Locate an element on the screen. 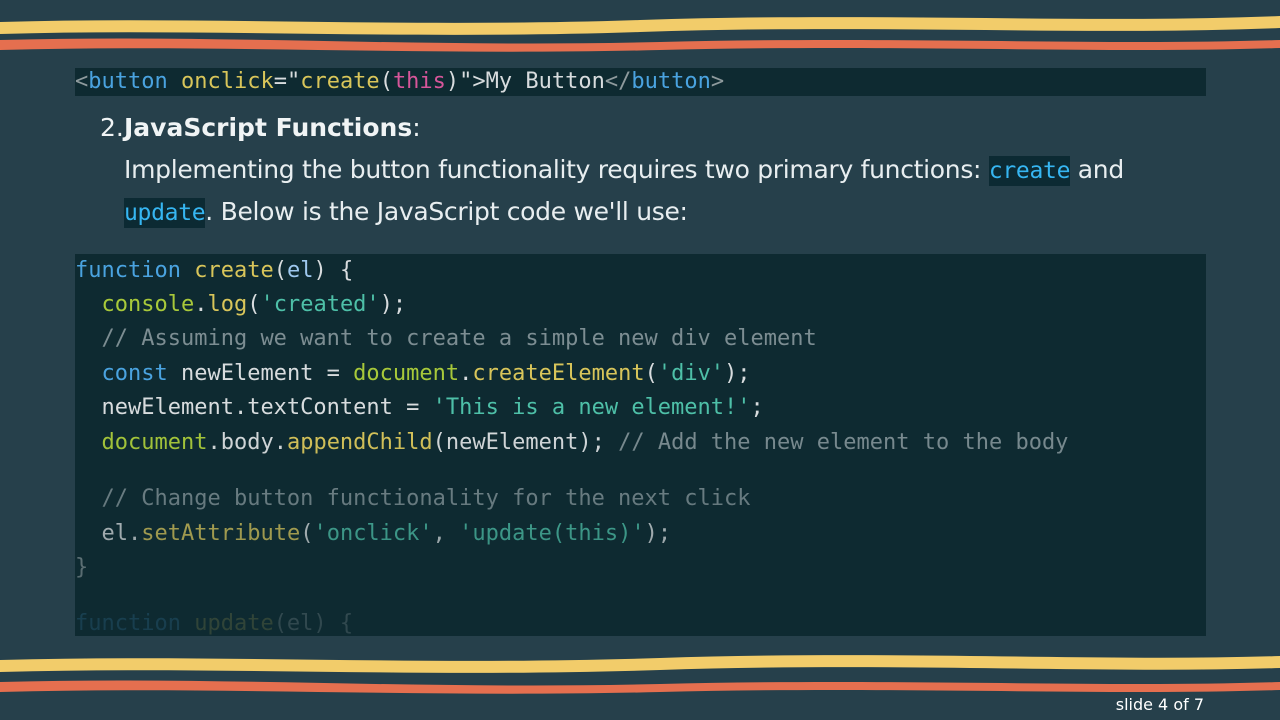  section-title-text: JavaScript Functions is located at coordinates (268, 127).